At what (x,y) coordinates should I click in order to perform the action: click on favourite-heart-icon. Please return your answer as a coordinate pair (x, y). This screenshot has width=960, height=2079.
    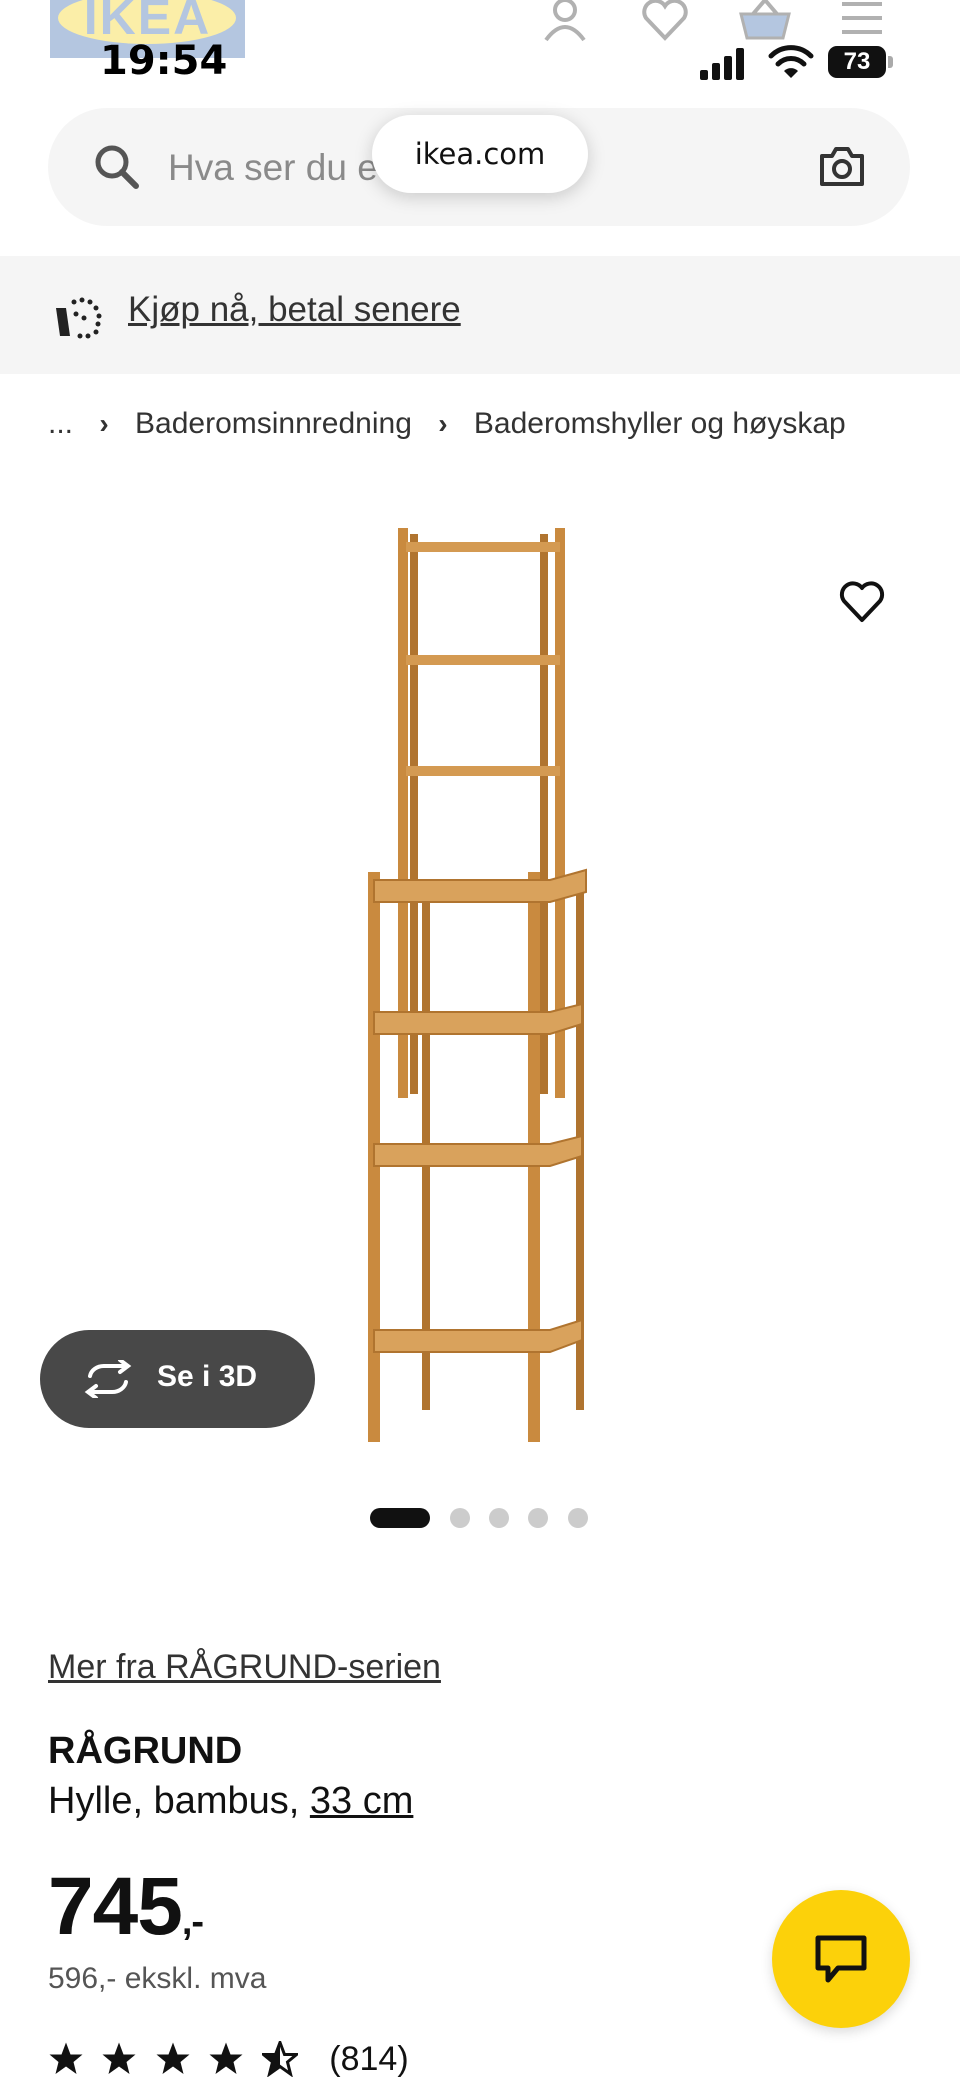
    Looking at the image, I should click on (862, 602).